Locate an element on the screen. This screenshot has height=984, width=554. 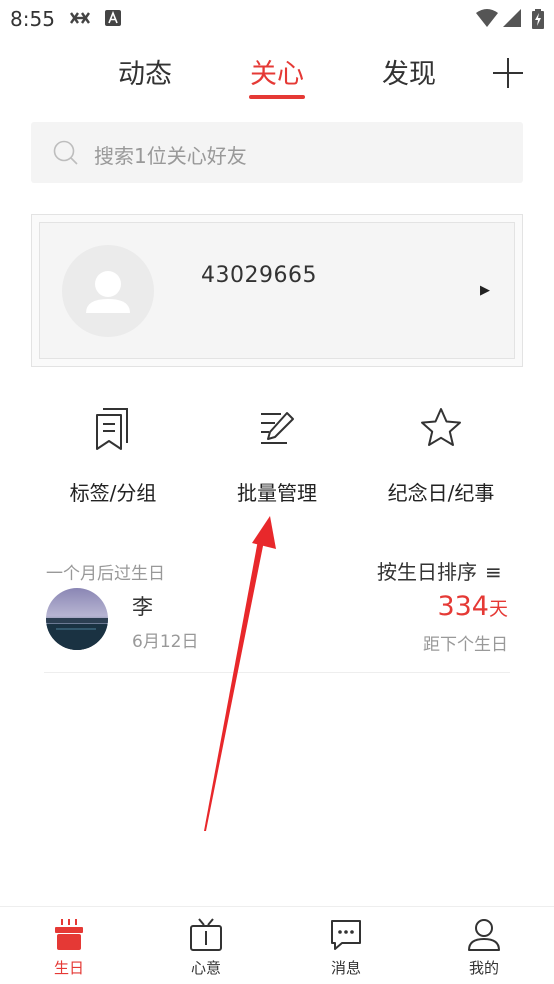
anniversary-label: 纪念日/纪事 is located at coordinates (441, 493).